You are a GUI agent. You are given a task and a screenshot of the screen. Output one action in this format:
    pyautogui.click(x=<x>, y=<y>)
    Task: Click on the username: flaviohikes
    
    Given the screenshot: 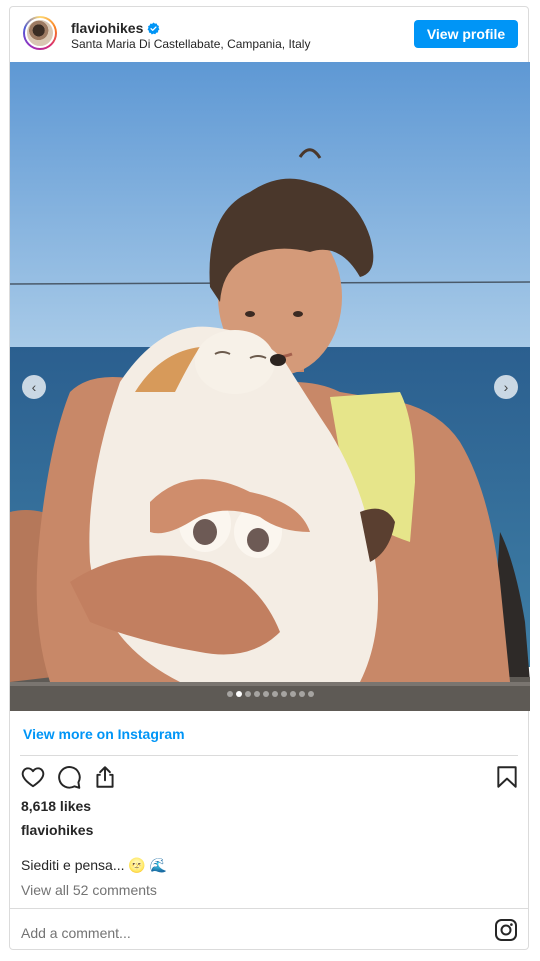 What is the action you would take?
    pyautogui.click(x=107, y=28)
    